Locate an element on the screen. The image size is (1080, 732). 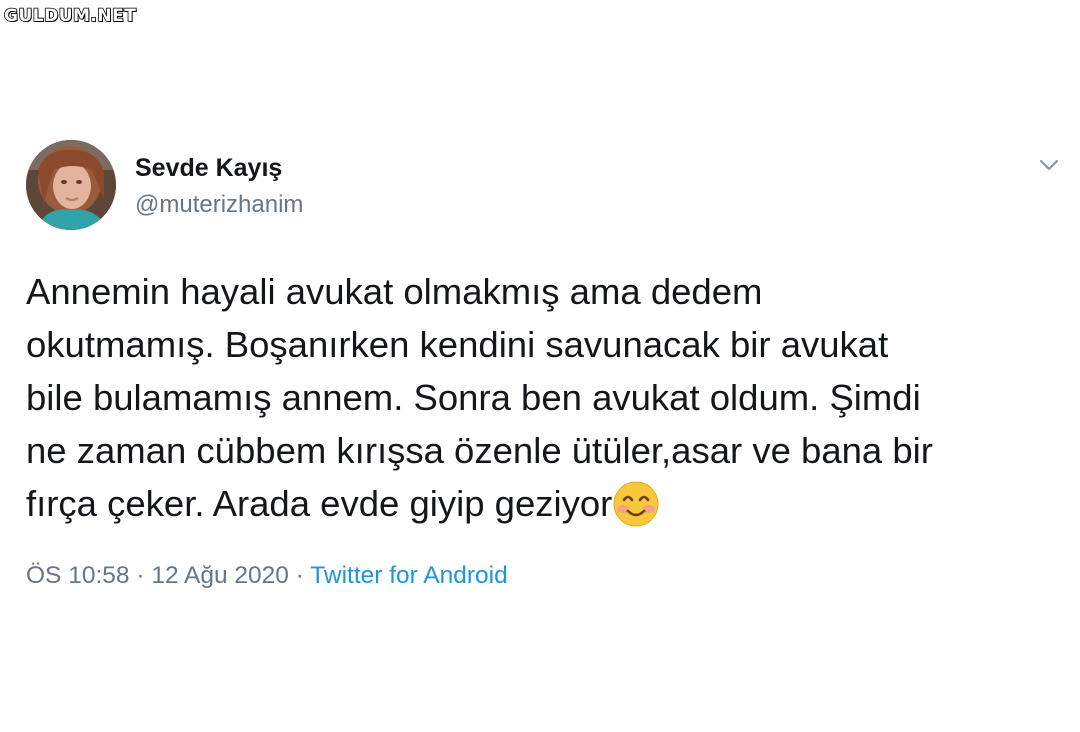
author-handle: @muterizhanim is located at coordinates (219, 205).